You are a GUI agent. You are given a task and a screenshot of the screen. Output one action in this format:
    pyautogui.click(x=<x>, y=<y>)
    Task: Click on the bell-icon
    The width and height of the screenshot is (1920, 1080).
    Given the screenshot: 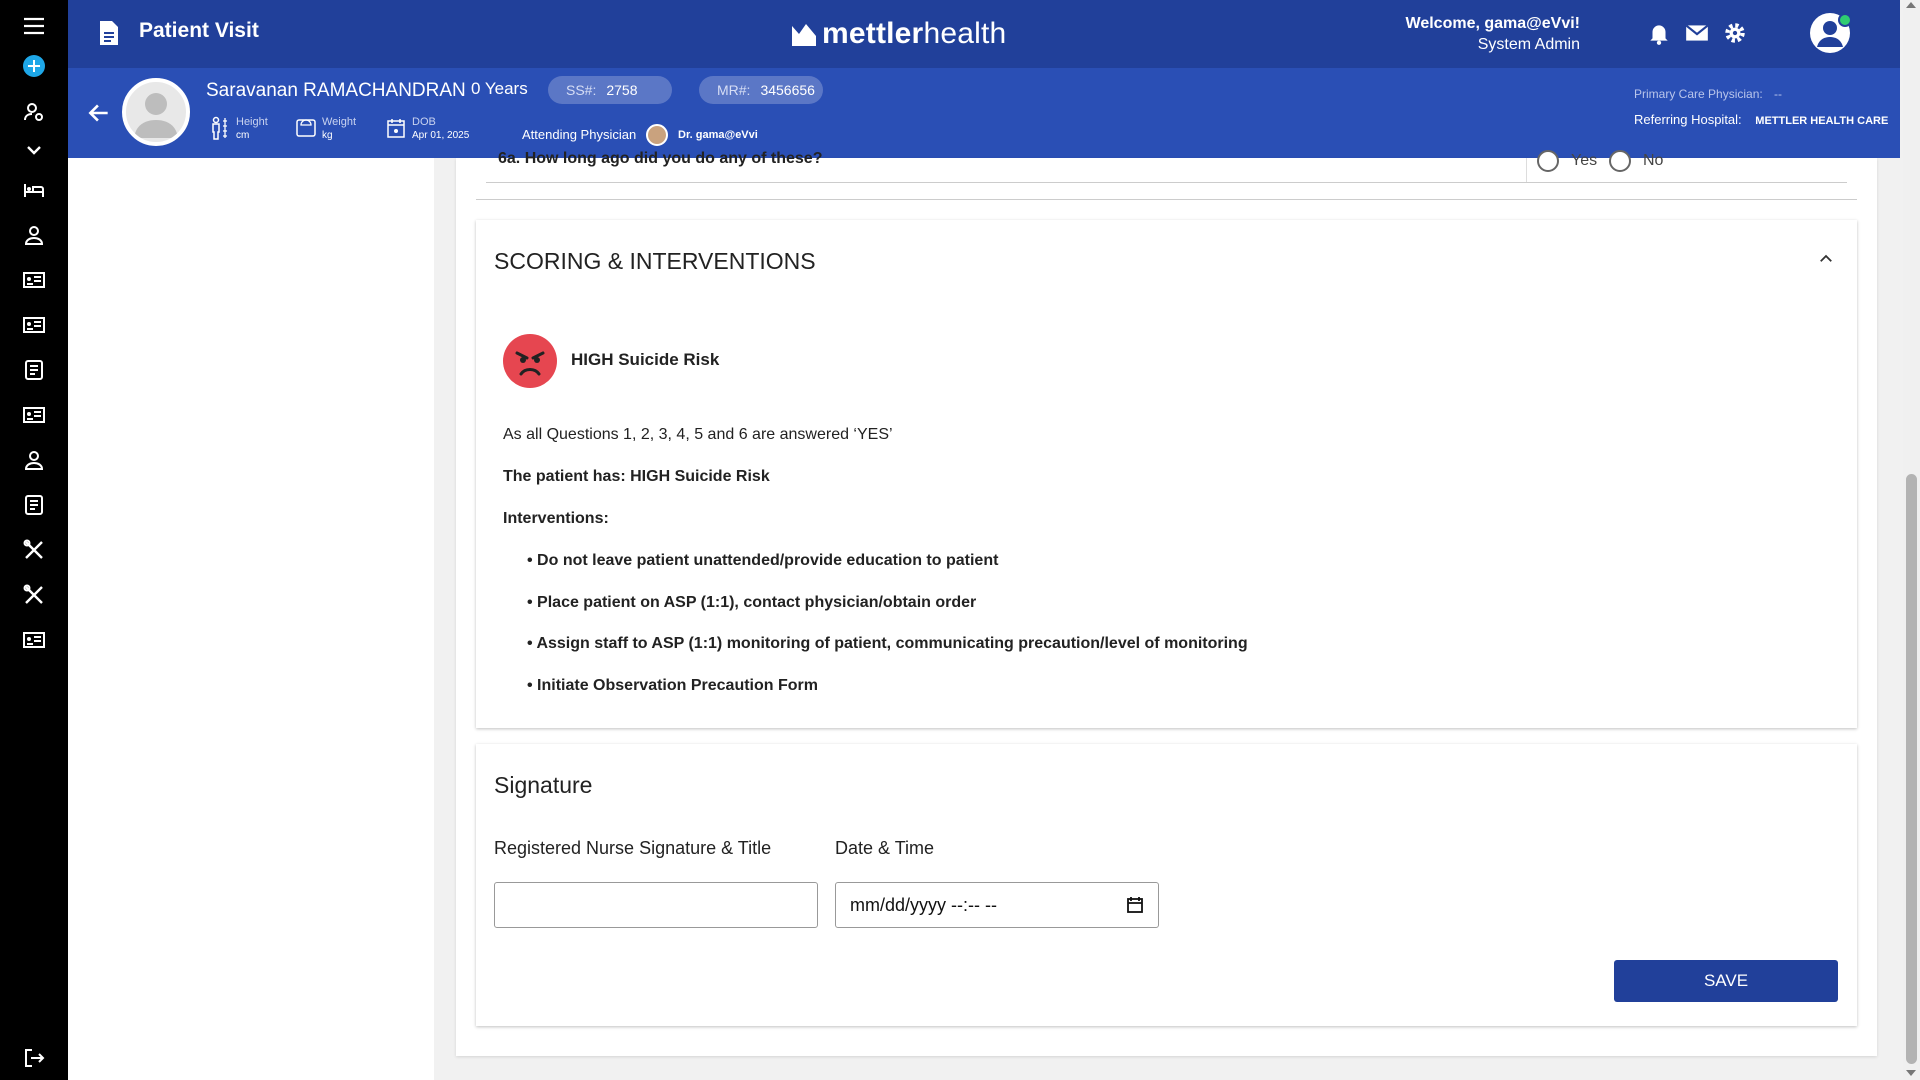 What is the action you would take?
    pyautogui.click(x=1659, y=33)
    